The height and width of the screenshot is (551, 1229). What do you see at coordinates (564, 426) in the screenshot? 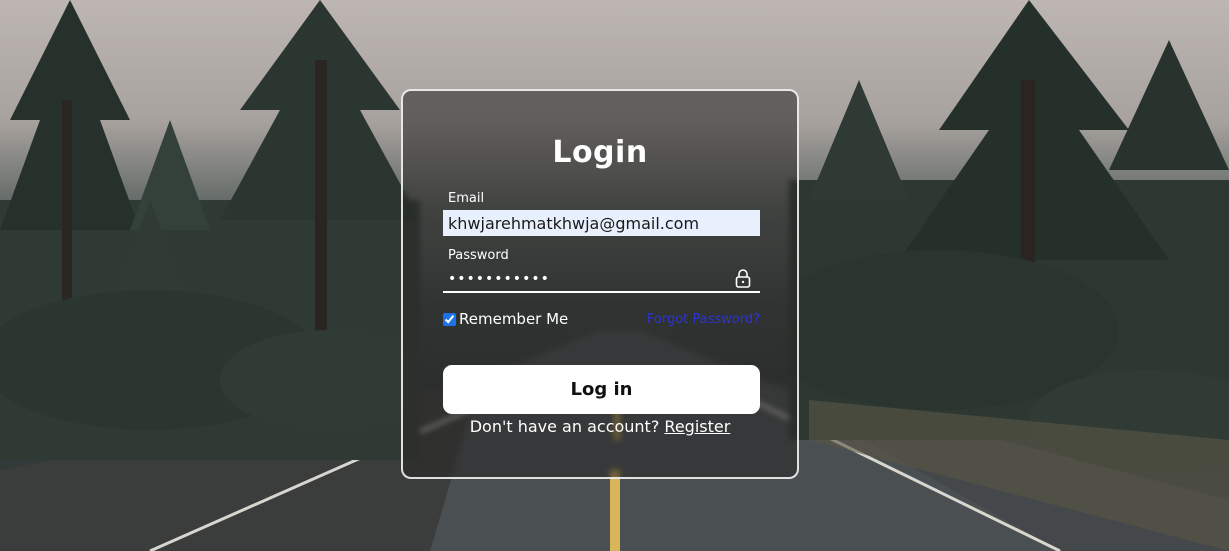
I see `register-prompt: Don't have an account?` at bounding box center [564, 426].